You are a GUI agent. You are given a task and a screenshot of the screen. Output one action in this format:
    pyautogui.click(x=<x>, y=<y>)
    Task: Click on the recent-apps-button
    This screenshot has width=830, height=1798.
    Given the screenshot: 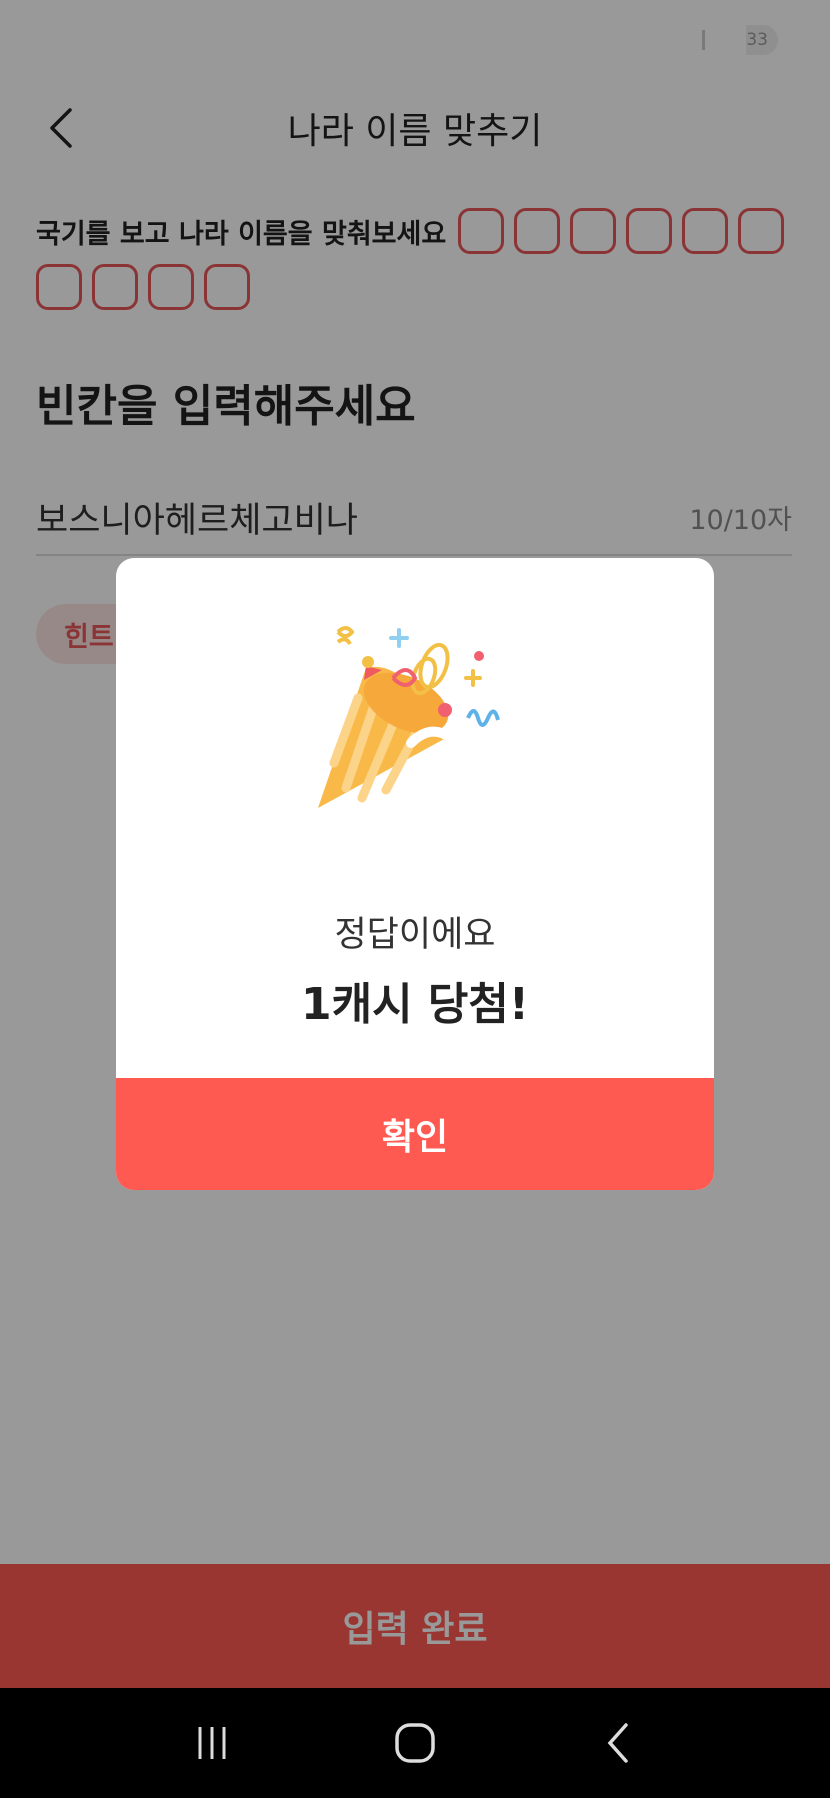 What is the action you would take?
    pyautogui.click(x=212, y=1743)
    